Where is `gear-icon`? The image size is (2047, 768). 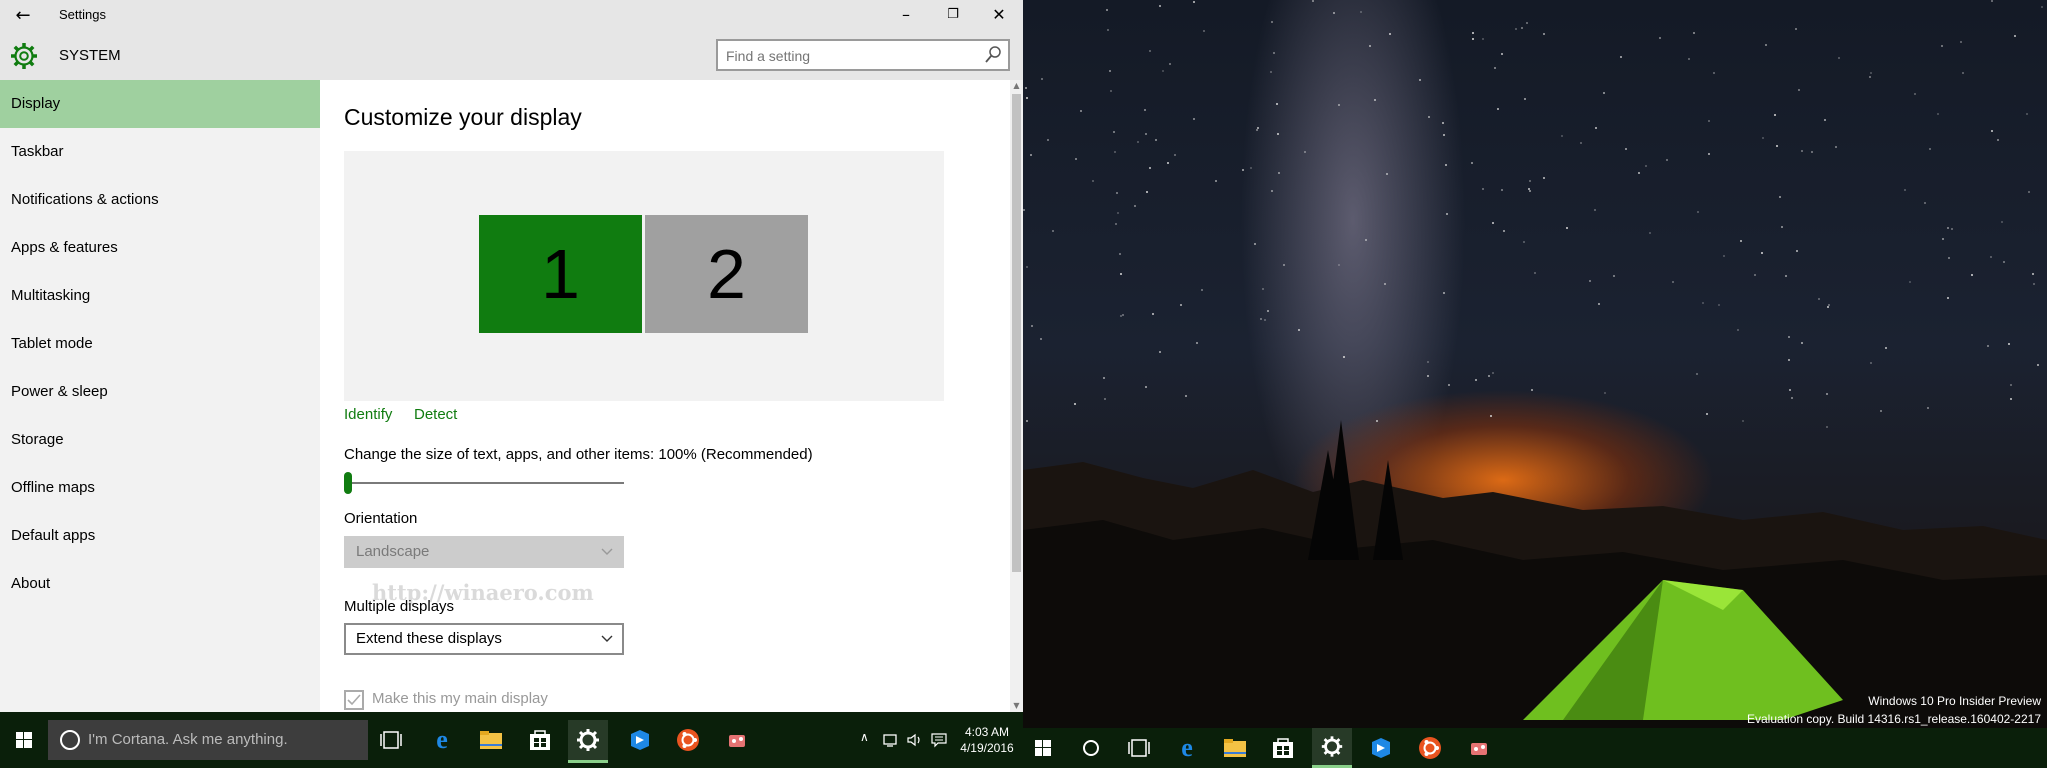 gear-icon is located at coordinates (24, 56).